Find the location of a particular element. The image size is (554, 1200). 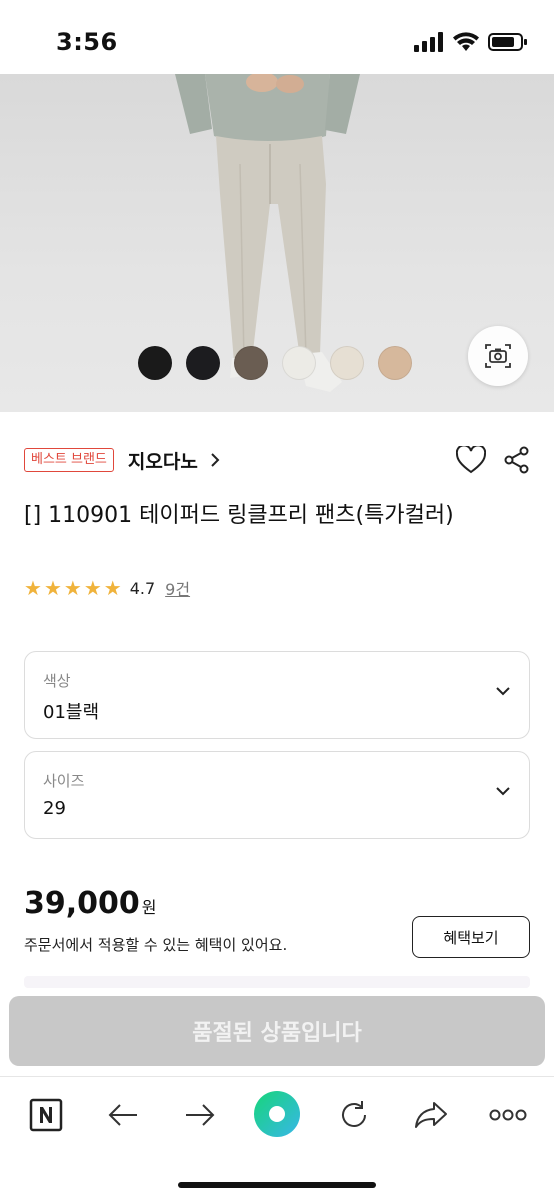

product-title: [] 110901 테이퍼드 링클프리 팬츠(특가컬러) is located at coordinates (239, 515).